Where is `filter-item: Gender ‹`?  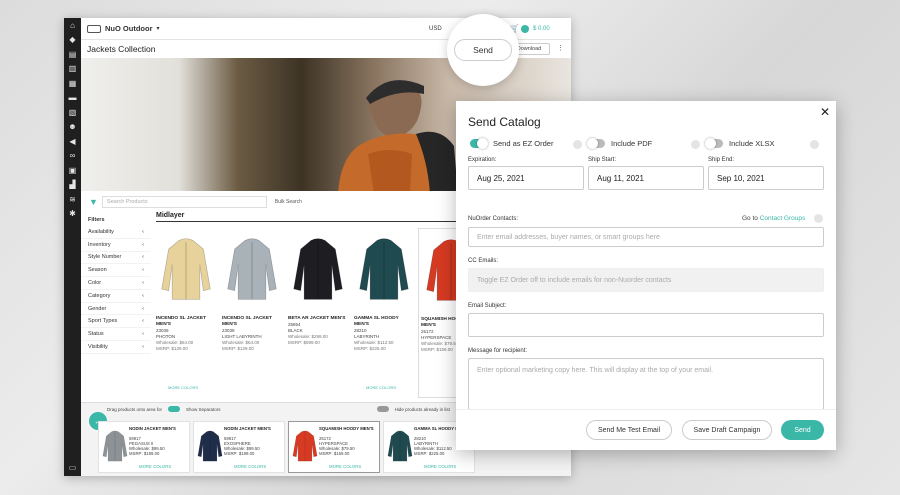
filter-item: Gender ‹ is located at coordinates (116, 309).